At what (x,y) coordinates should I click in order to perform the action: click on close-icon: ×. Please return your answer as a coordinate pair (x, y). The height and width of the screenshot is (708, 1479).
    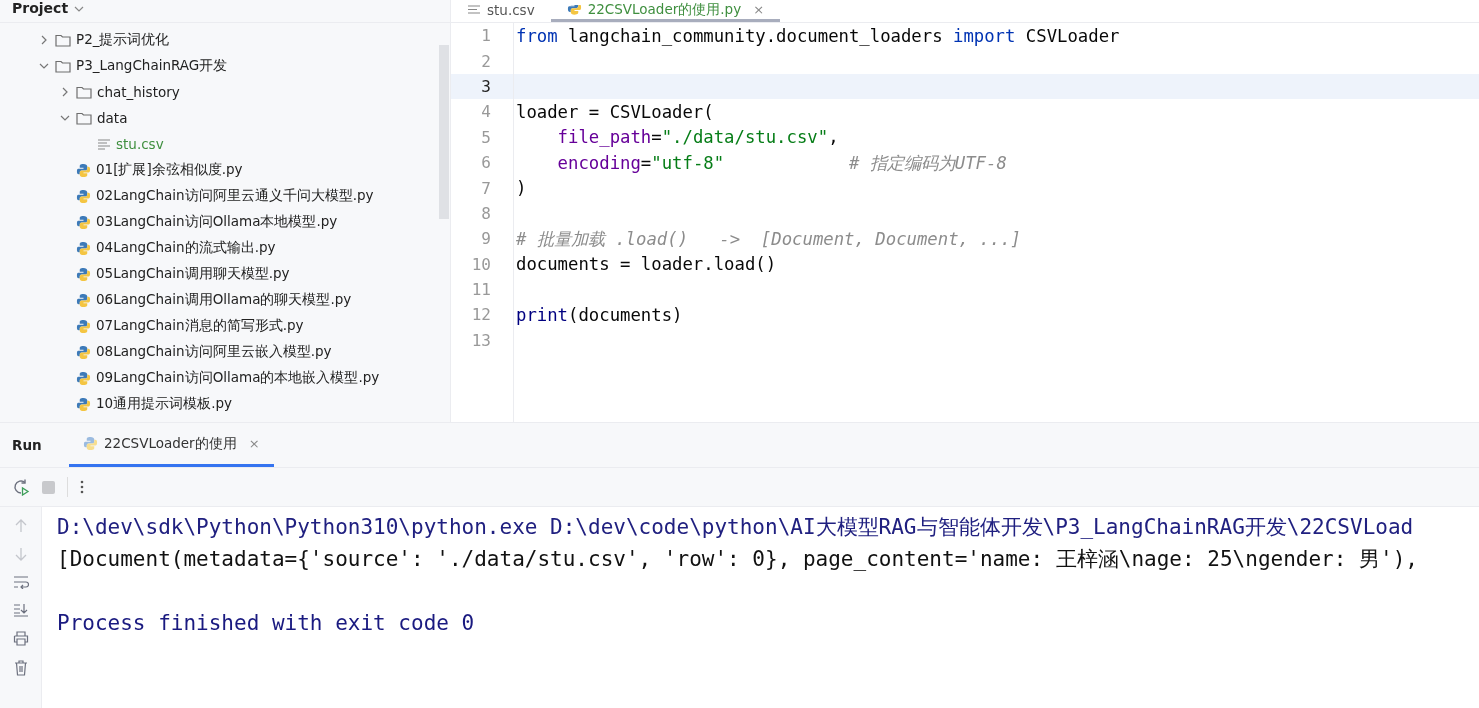
    Looking at the image, I should click on (759, 9).